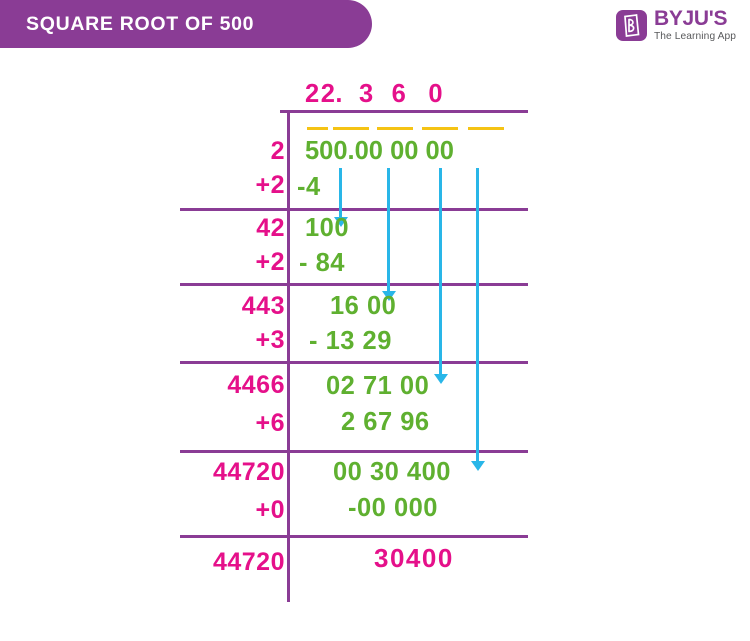 The image size is (750, 641). Describe the element at coordinates (322, 263) in the screenshot. I see `subtrahend-row-2: - 84` at that location.